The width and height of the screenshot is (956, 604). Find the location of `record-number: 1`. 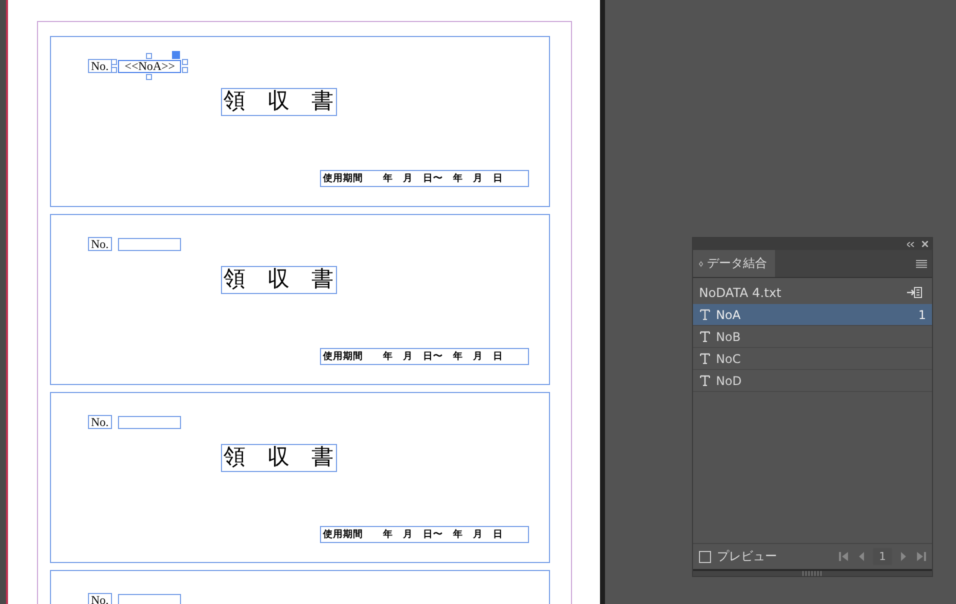

record-number: 1 is located at coordinates (922, 315).